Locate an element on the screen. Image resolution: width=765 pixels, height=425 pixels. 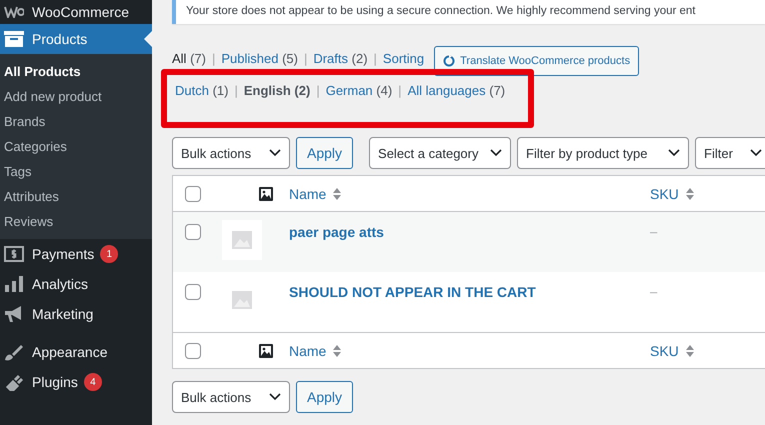
filter-link: German (4) is located at coordinates (359, 90).